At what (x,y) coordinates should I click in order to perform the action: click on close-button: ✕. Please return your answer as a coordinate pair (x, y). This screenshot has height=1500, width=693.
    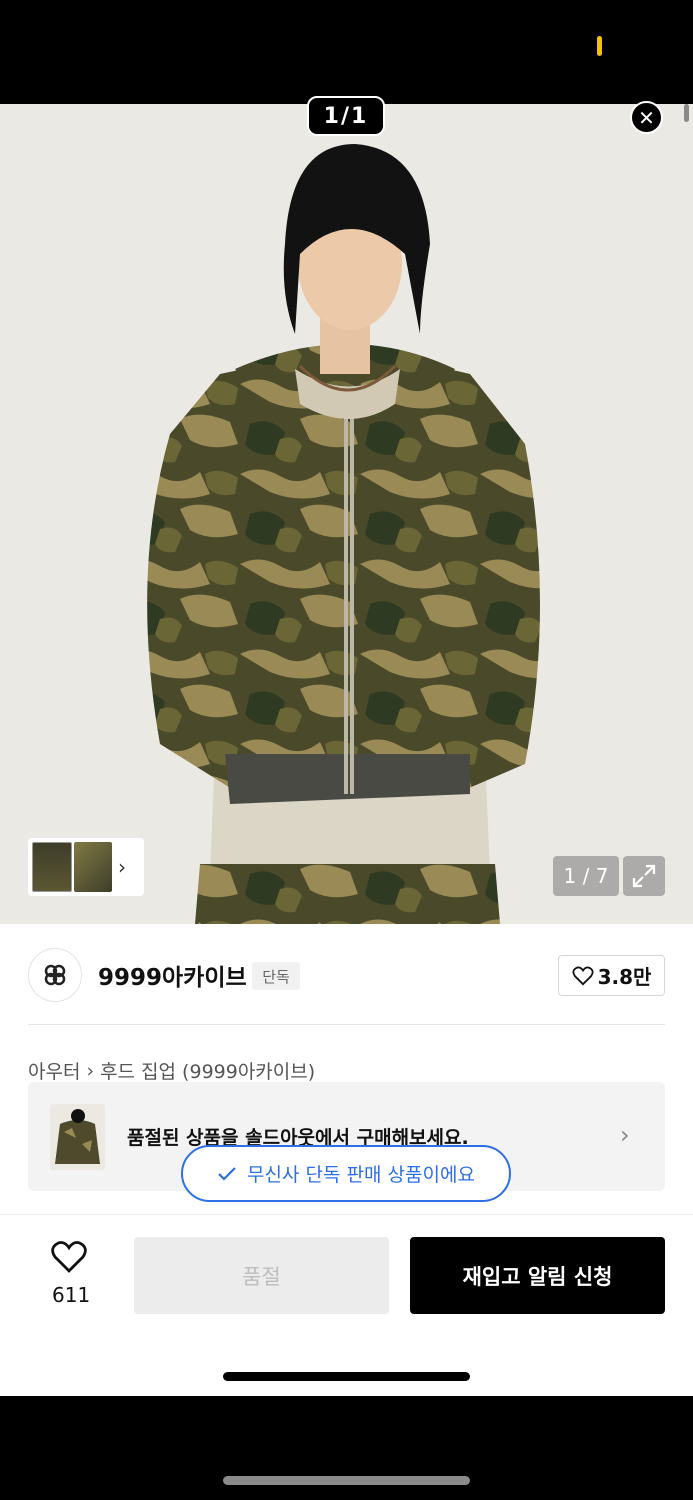
    Looking at the image, I should click on (646, 117).